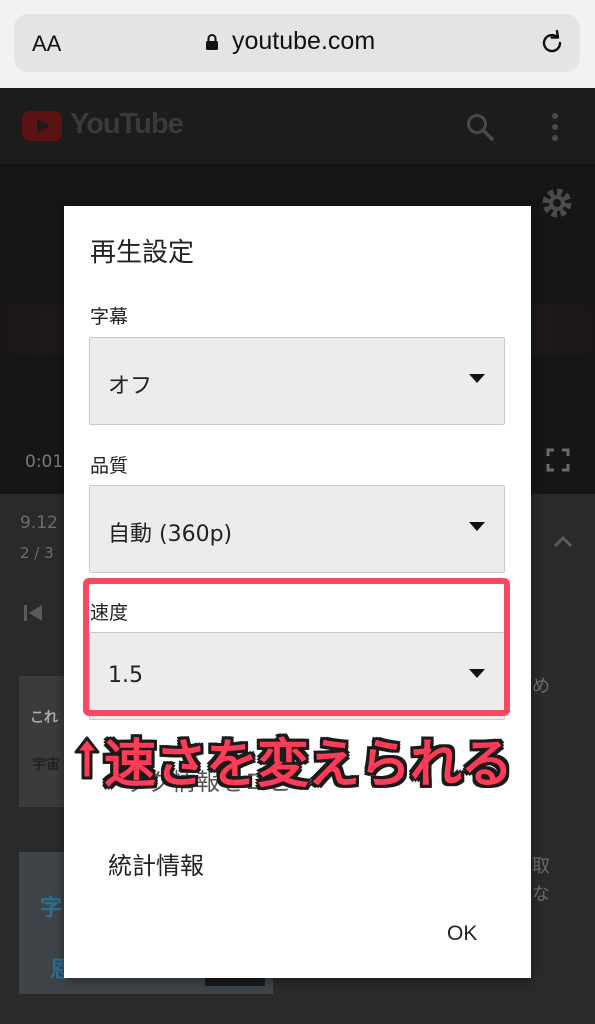 The height and width of the screenshot is (1024, 595). Describe the element at coordinates (46, 765) in the screenshot. I see `thumbnail-text: 宇宙` at that location.